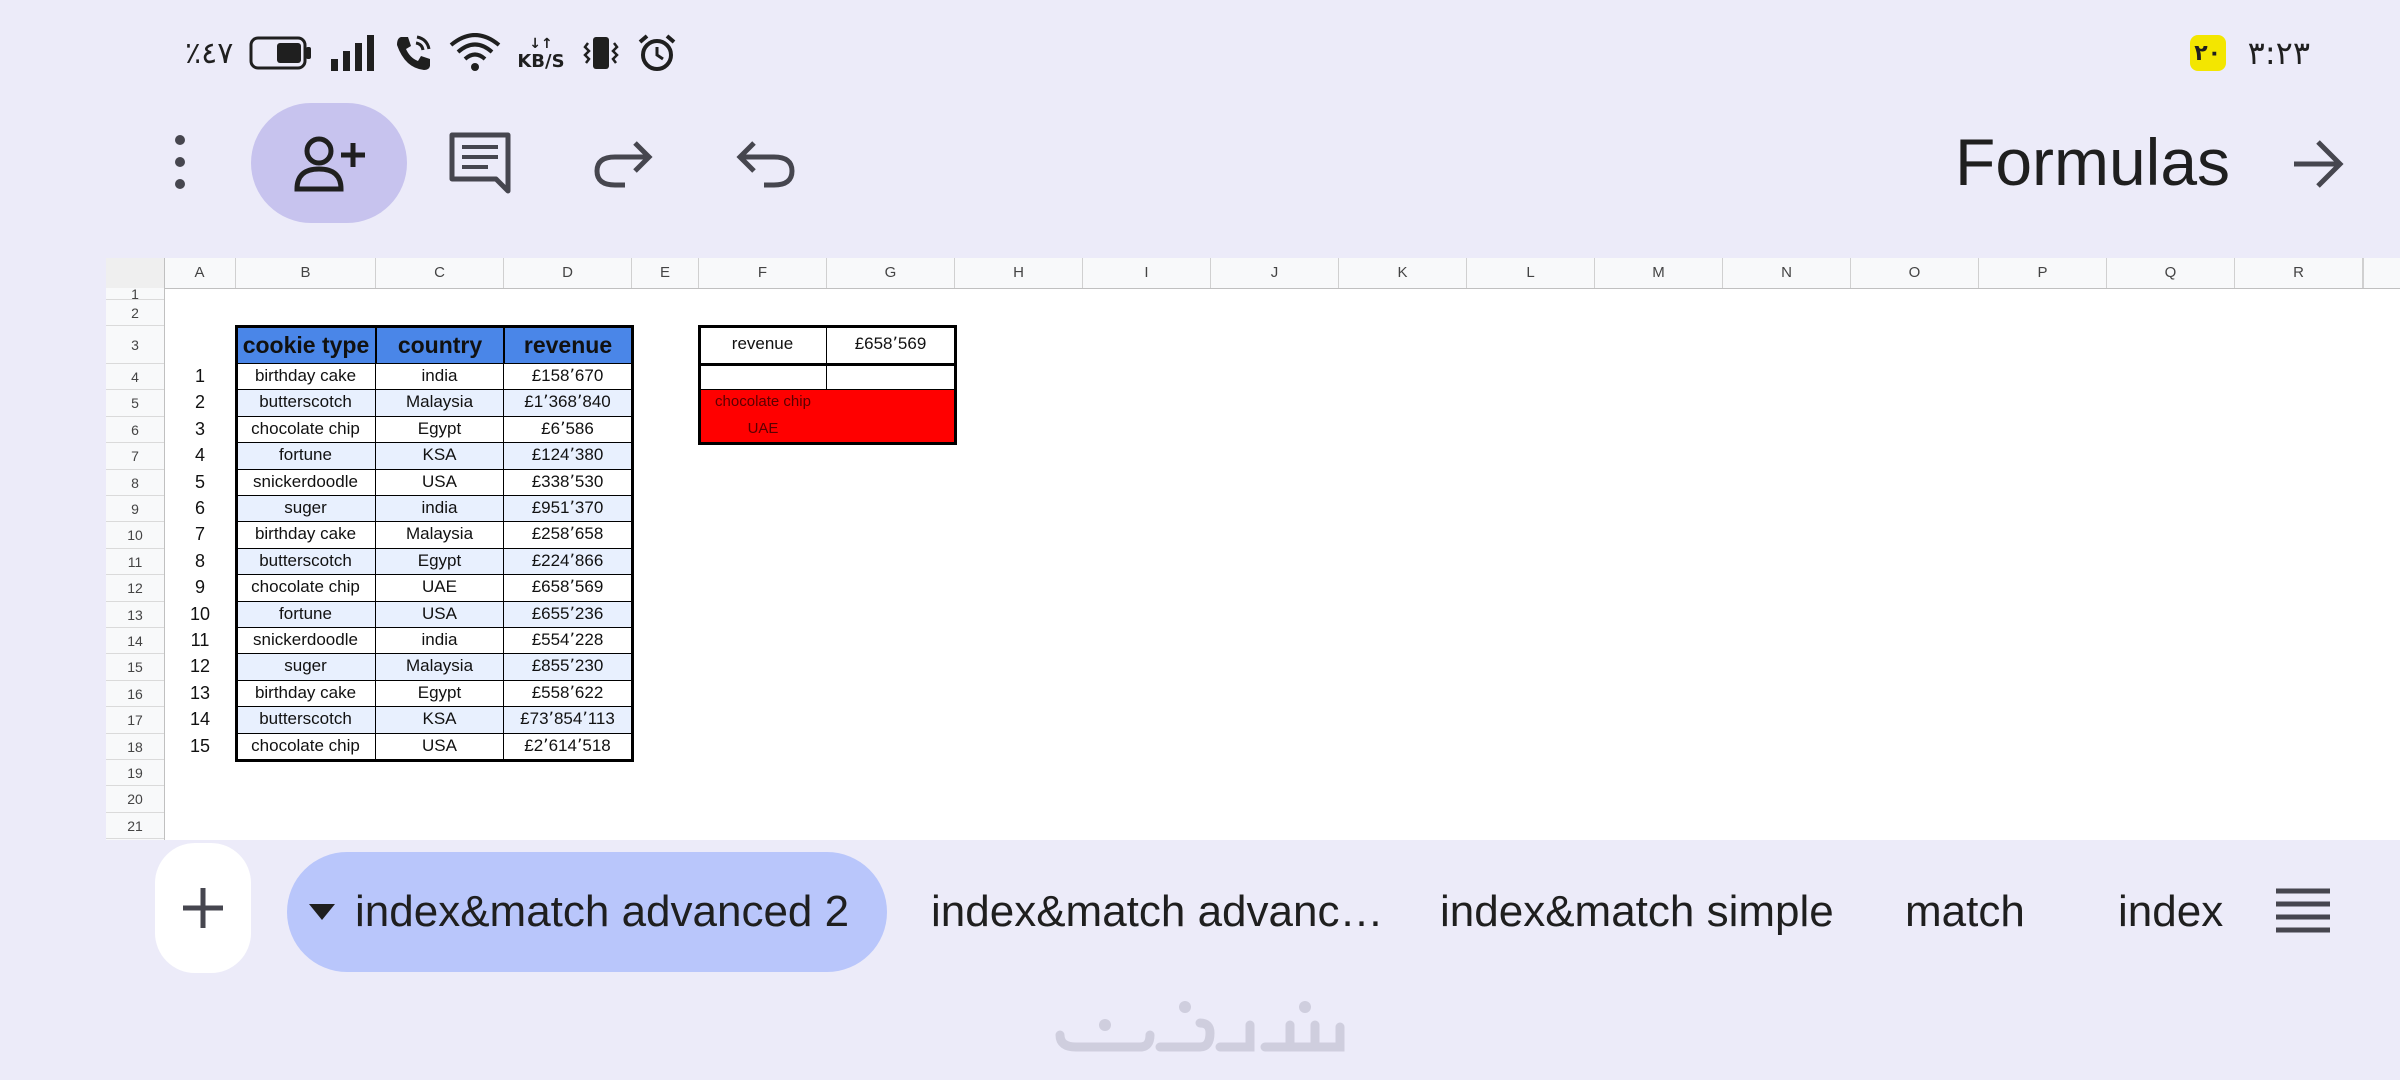 Image resolution: width=2400 pixels, height=1080 pixels. I want to click on column-header-l: L, so click(1531, 273).